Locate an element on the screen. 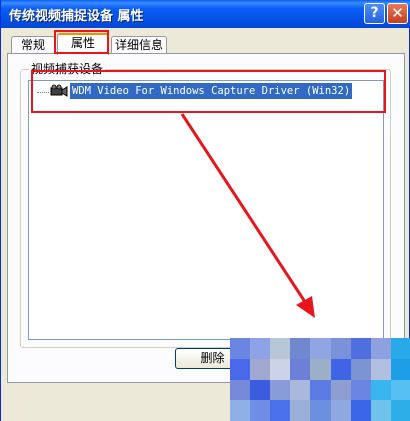  help-icon: ? is located at coordinates (374, 13).